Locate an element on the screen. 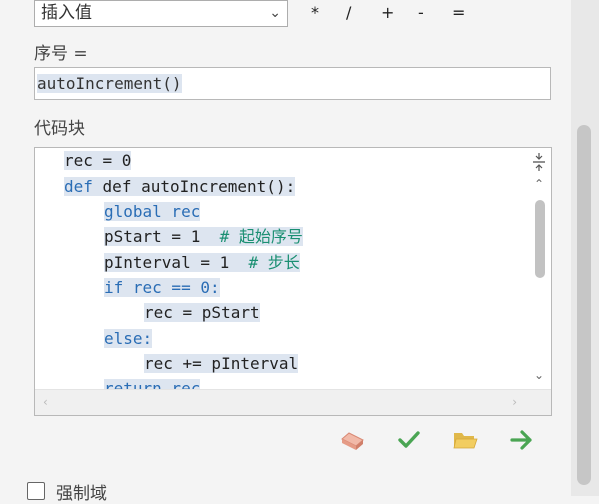  checkmark-icon is located at coordinates (409, 439).